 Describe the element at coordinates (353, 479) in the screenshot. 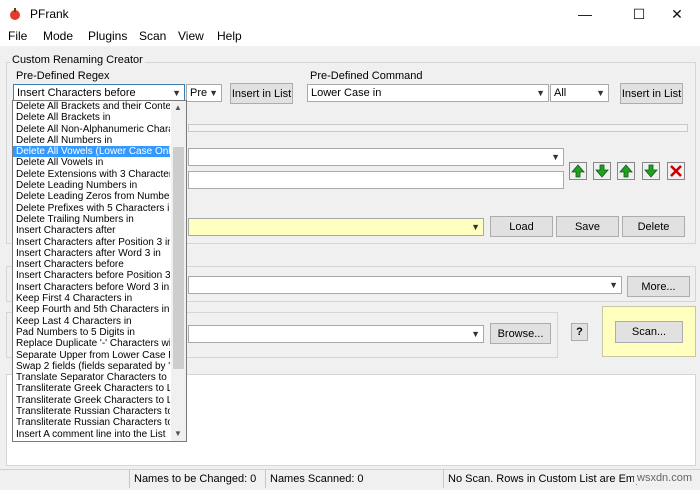

I see `status-names-scanned: Names Scanned: 0` at that location.